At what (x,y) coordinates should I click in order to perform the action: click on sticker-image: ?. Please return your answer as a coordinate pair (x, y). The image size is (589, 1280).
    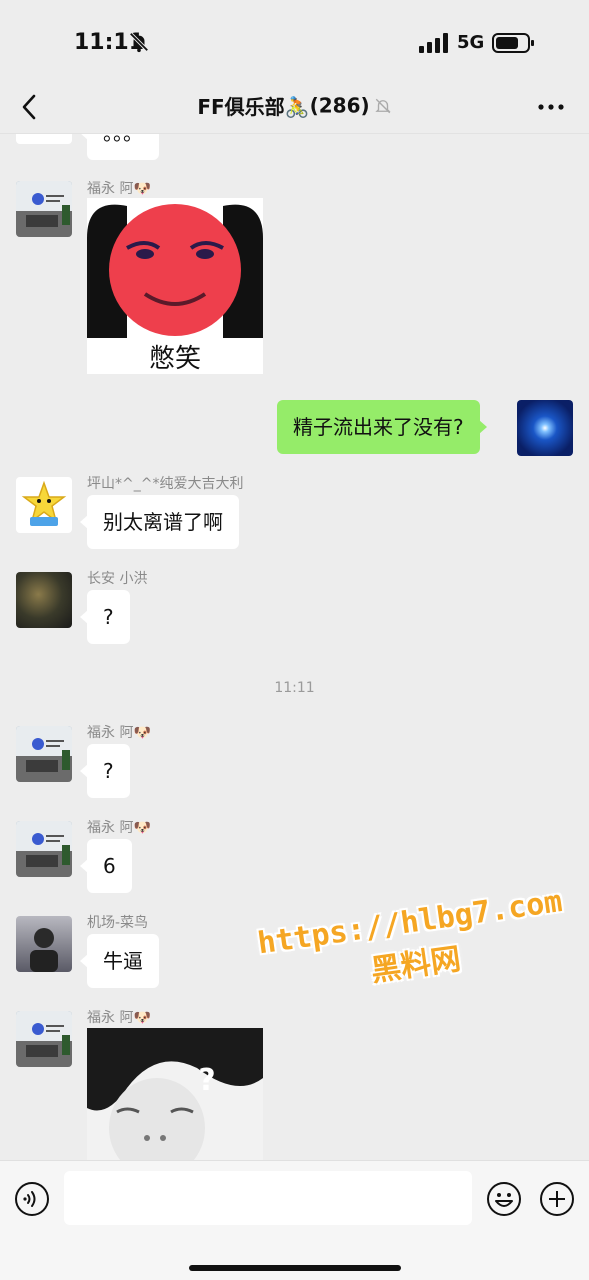
    Looking at the image, I should click on (175, 1094).